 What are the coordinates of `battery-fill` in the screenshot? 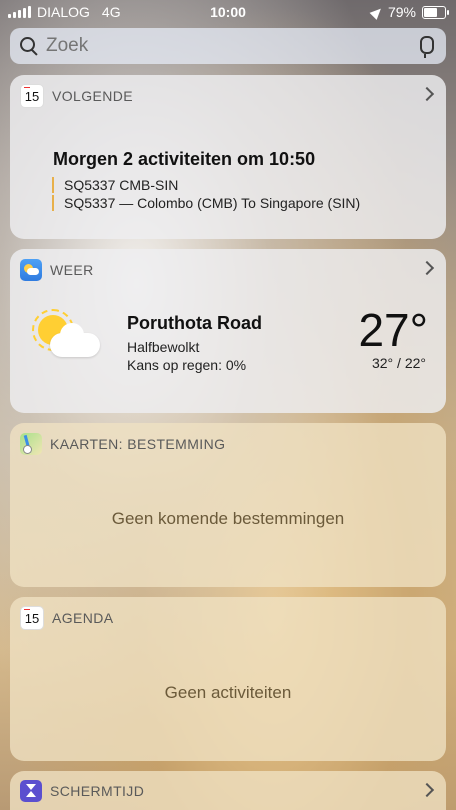 It's located at (431, 12).